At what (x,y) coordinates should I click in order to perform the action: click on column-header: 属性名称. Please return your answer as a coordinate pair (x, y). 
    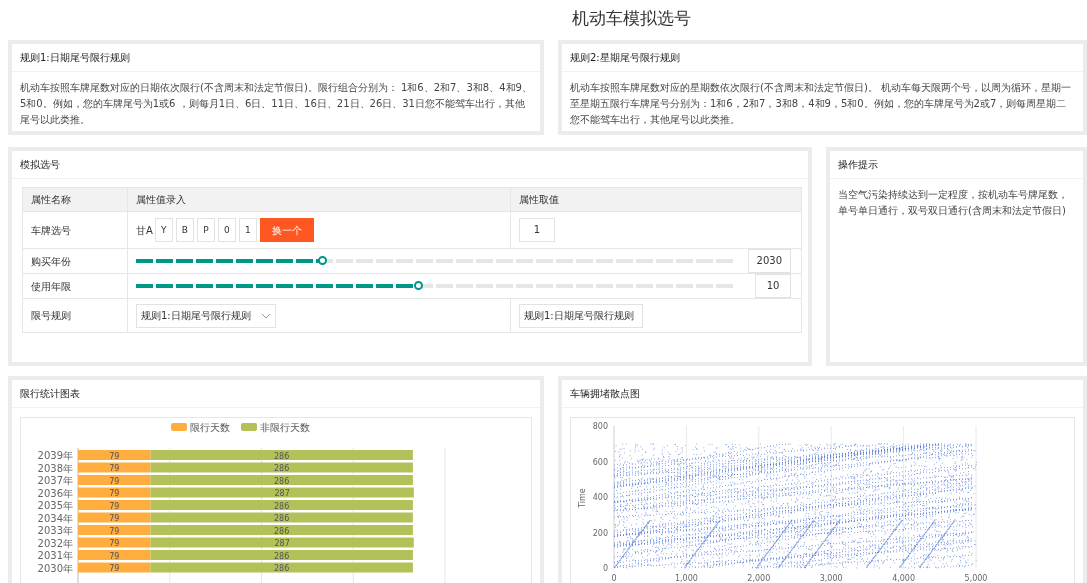
    Looking at the image, I should click on (75, 199).